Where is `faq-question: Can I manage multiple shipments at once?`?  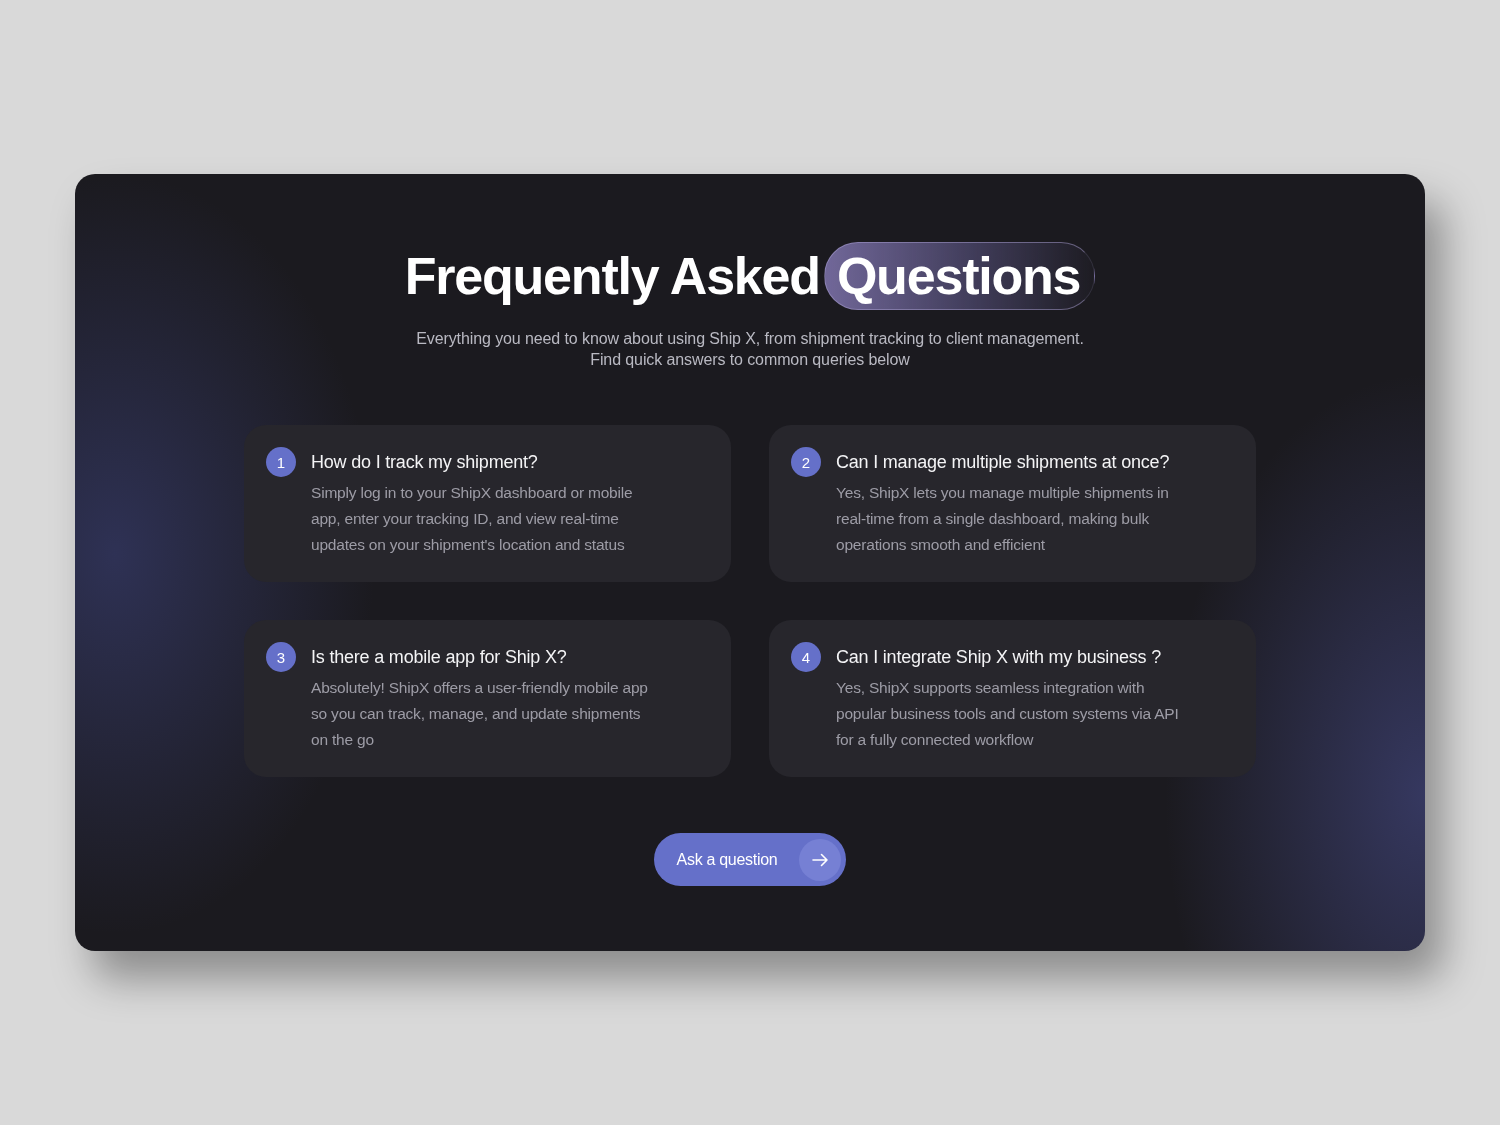
faq-question: Can I manage multiple shipments at once? is located at coordinates (1003, 462).